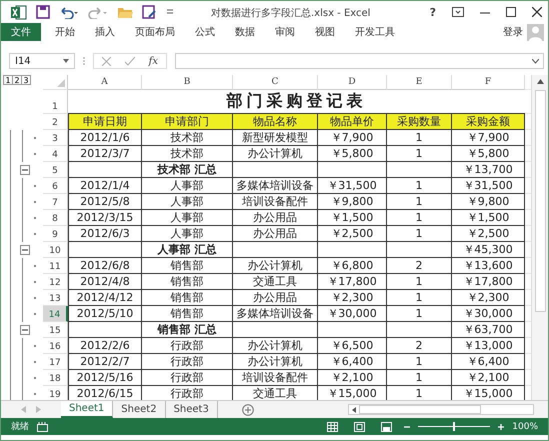  I want to click on zoom-out-icon, so click(407, 427).